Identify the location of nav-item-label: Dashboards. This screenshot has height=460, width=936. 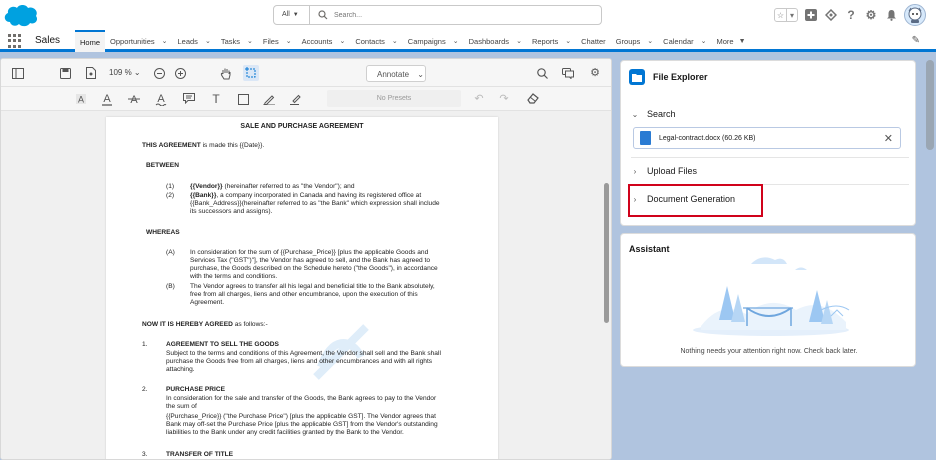
(489, 41).